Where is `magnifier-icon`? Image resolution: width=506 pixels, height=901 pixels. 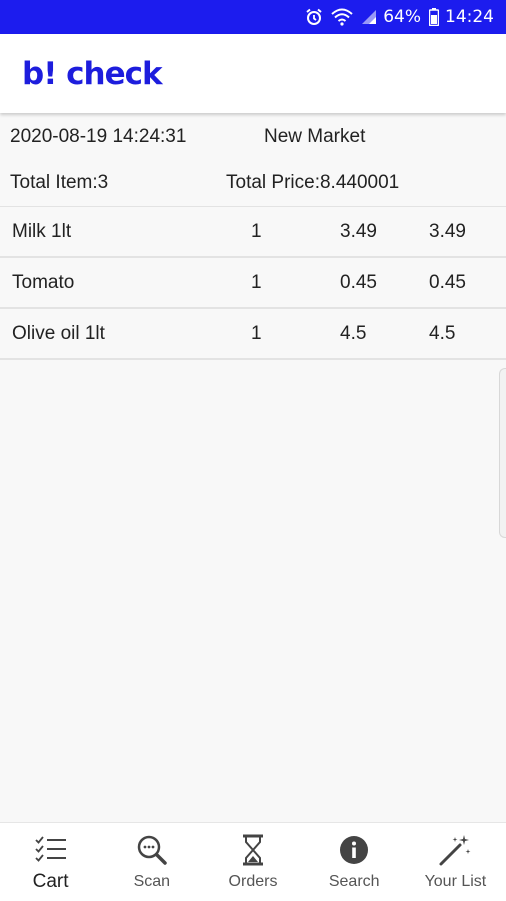
magnifier-icon is located at coordinates (152, 850).